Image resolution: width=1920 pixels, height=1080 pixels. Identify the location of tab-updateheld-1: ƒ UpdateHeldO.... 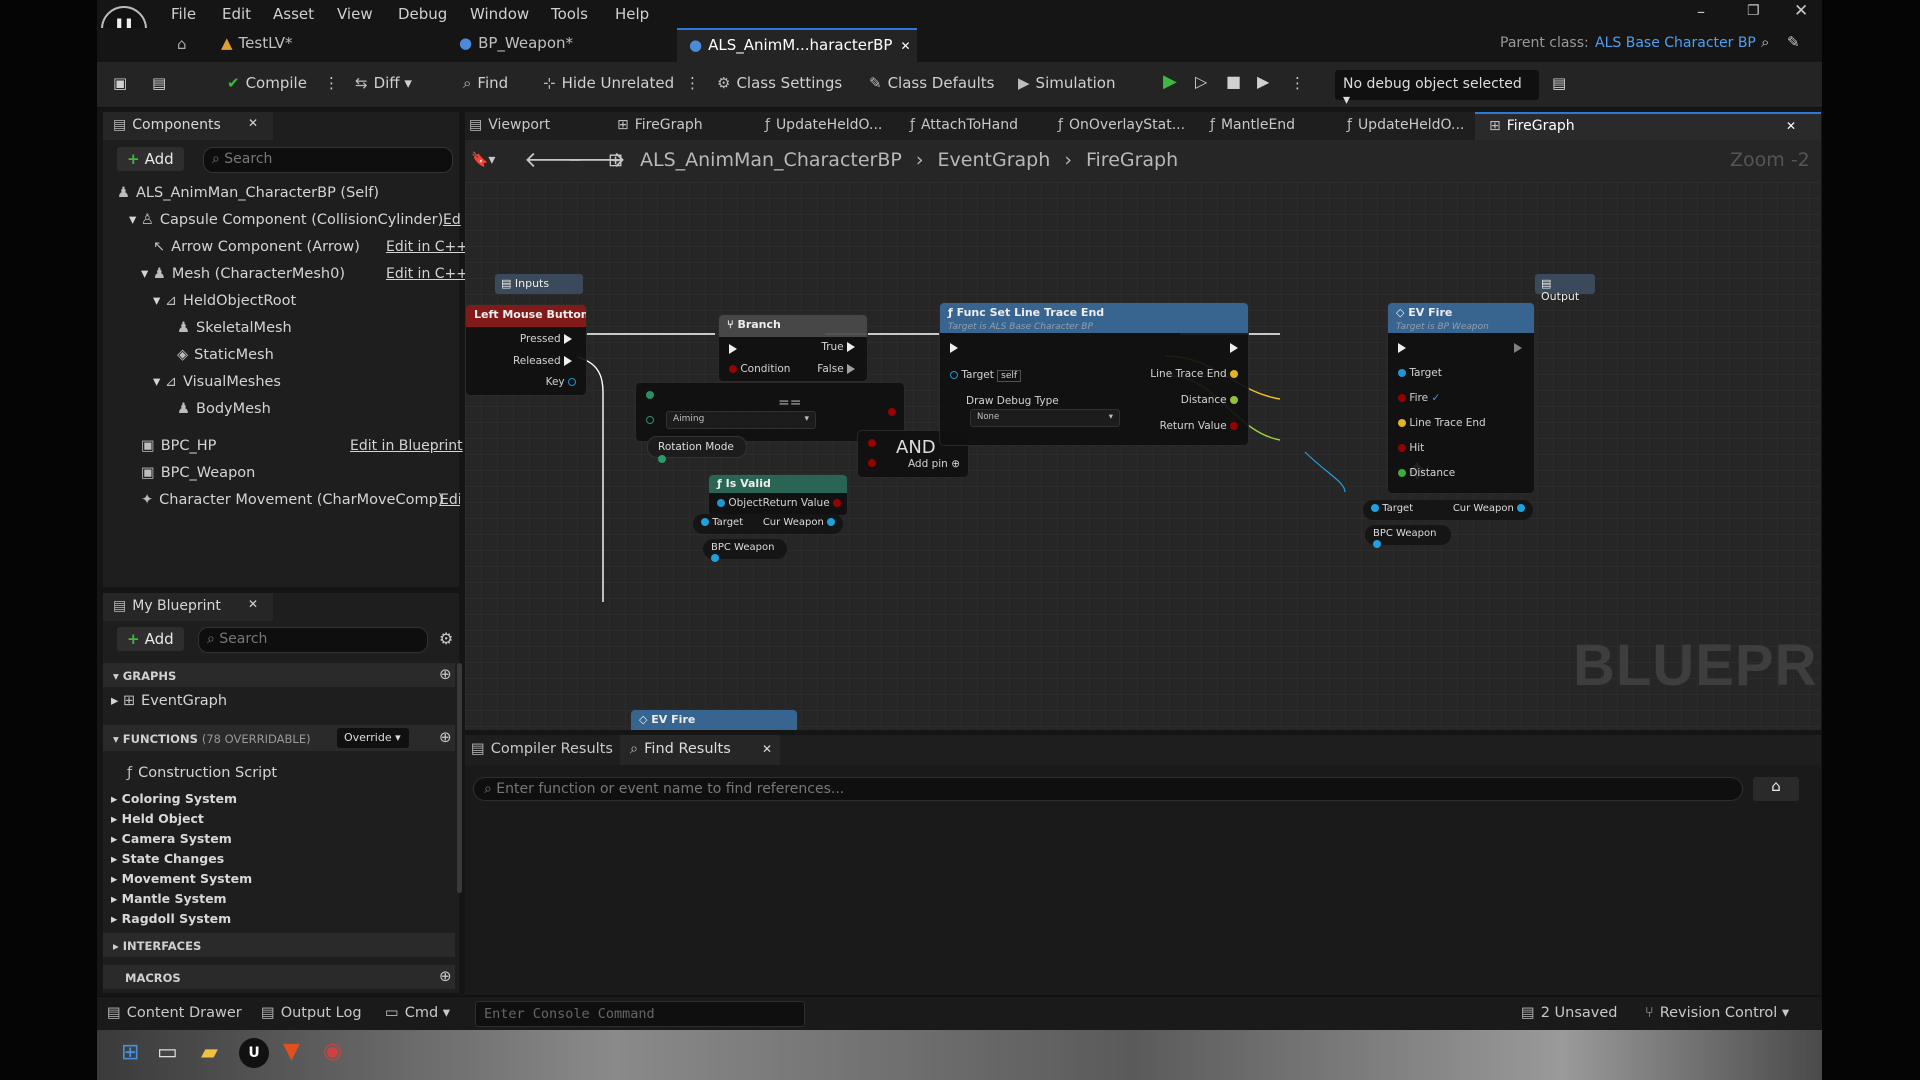
(823, 125).